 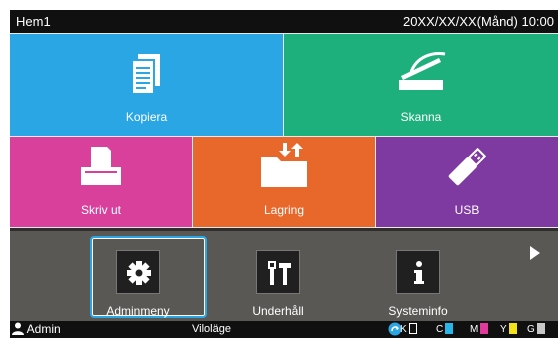 What do you see at coordinates (422, 71) in the screenshot?
I see `scanner-icon` at bounding box center [422, 71].